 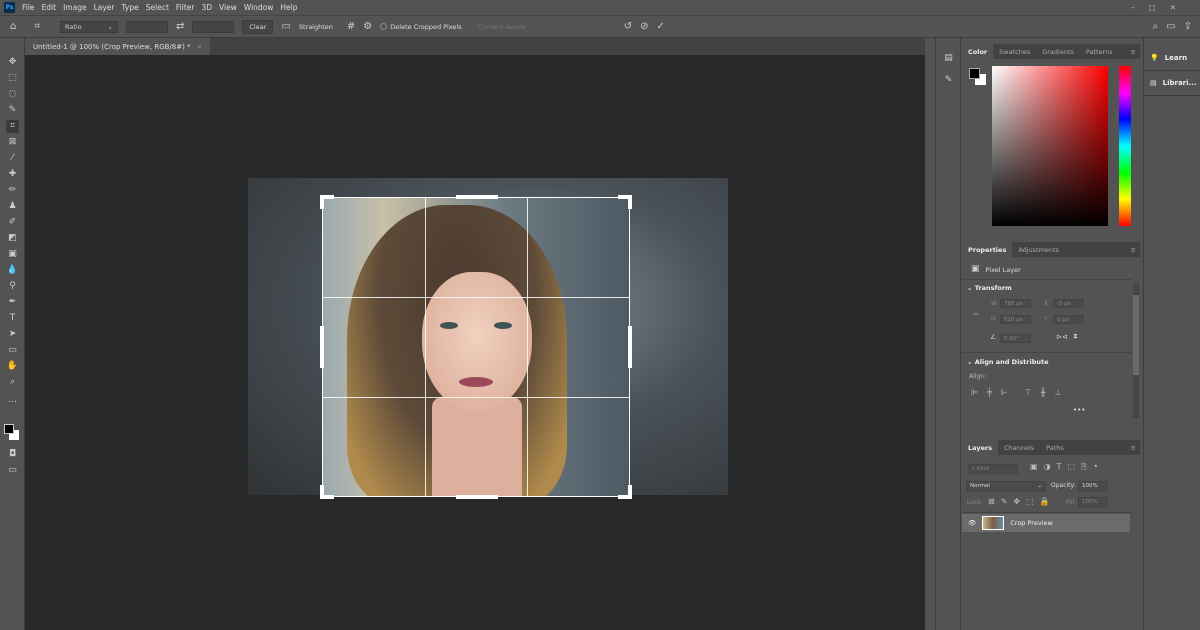 I want to click on screen-mode-icon: ▭, so click(x=12, y=470).